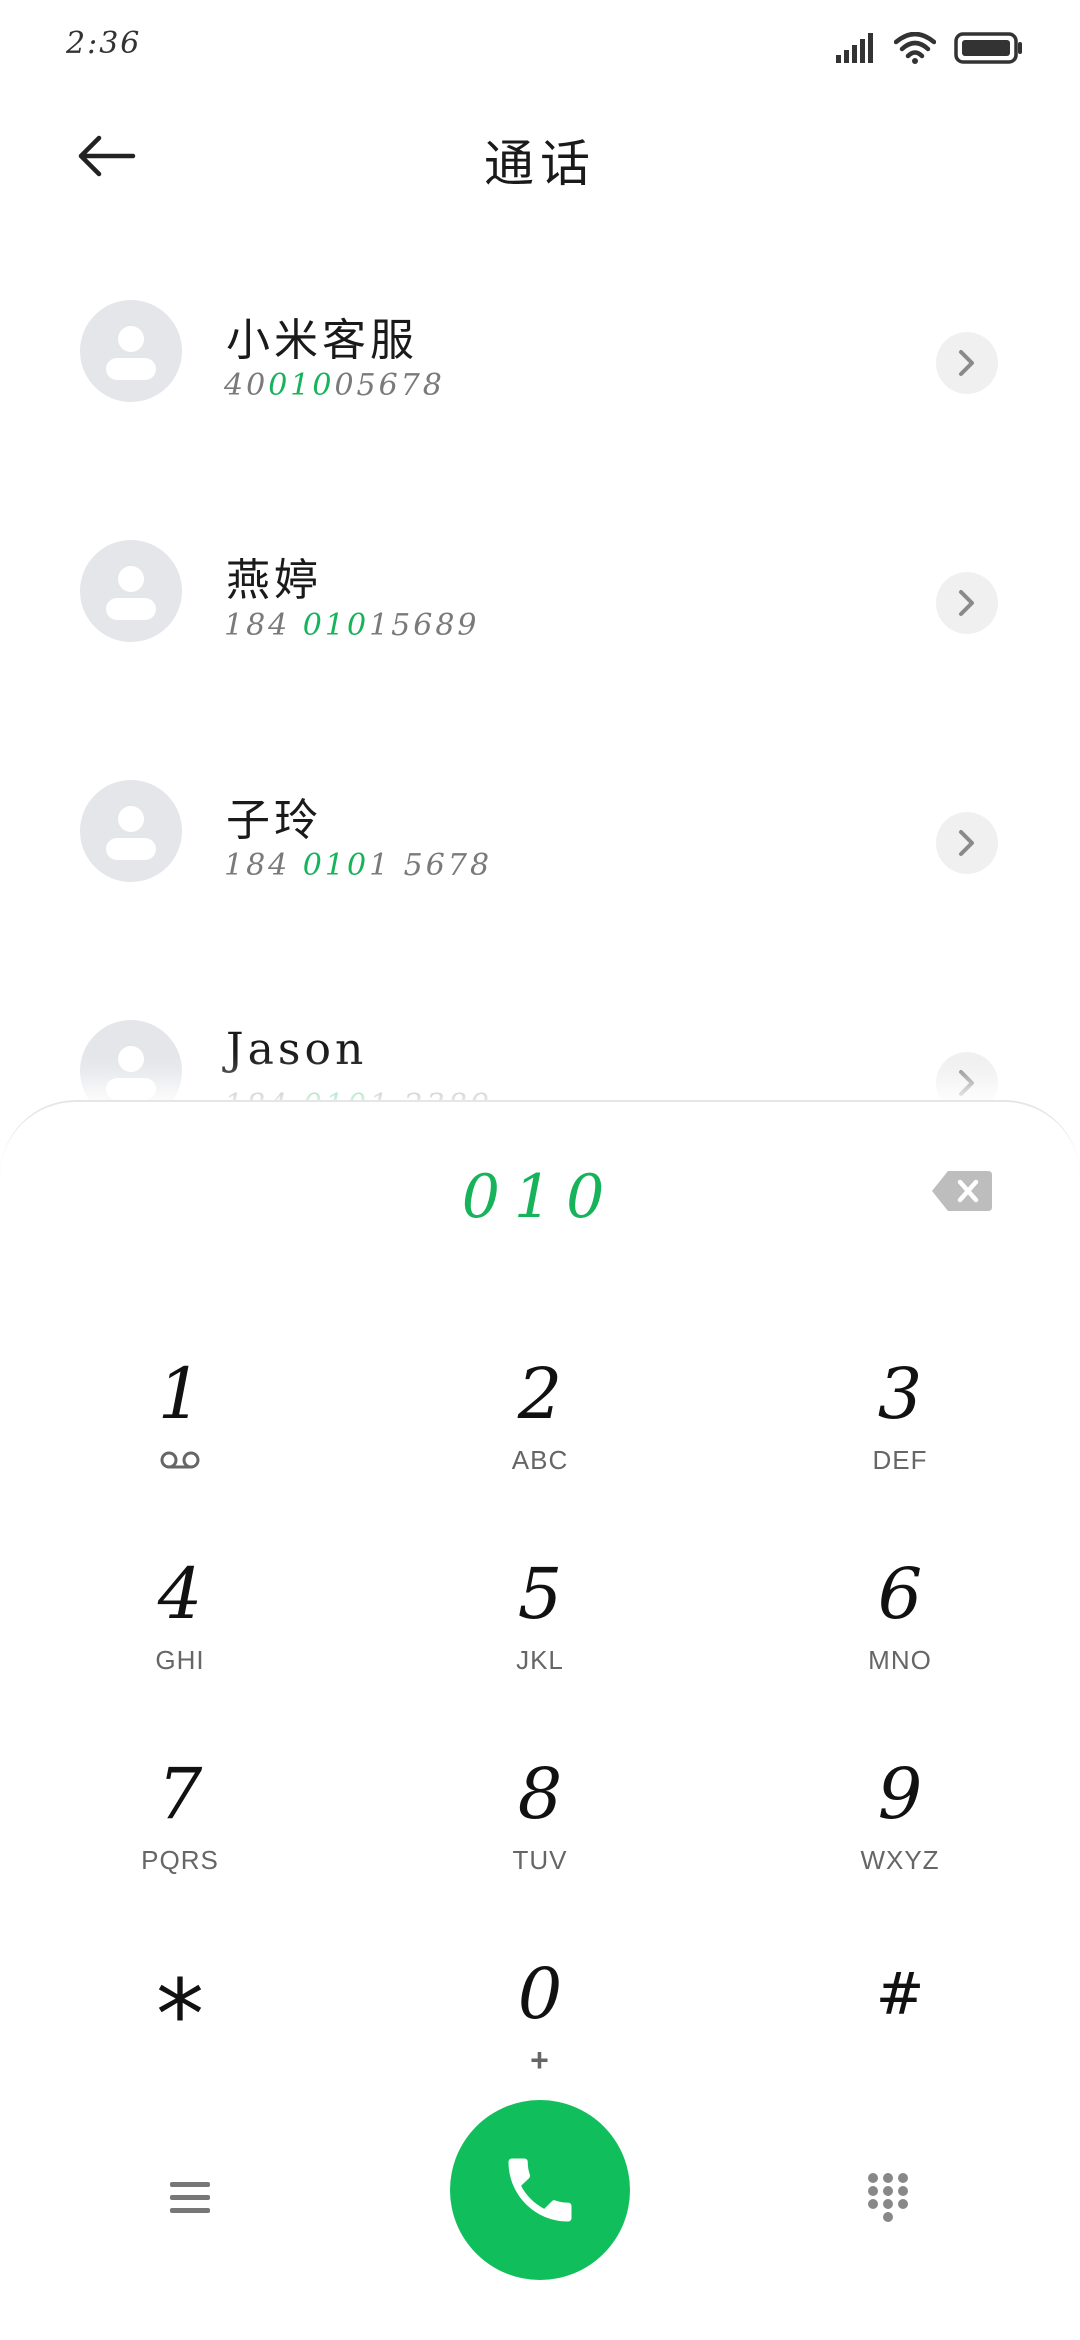 The width and height of the screenshot is (1080, 2340). Describe the element at coordinates (540, 1197) in the screenshot. I see `dial-number-display: 010` at that location.